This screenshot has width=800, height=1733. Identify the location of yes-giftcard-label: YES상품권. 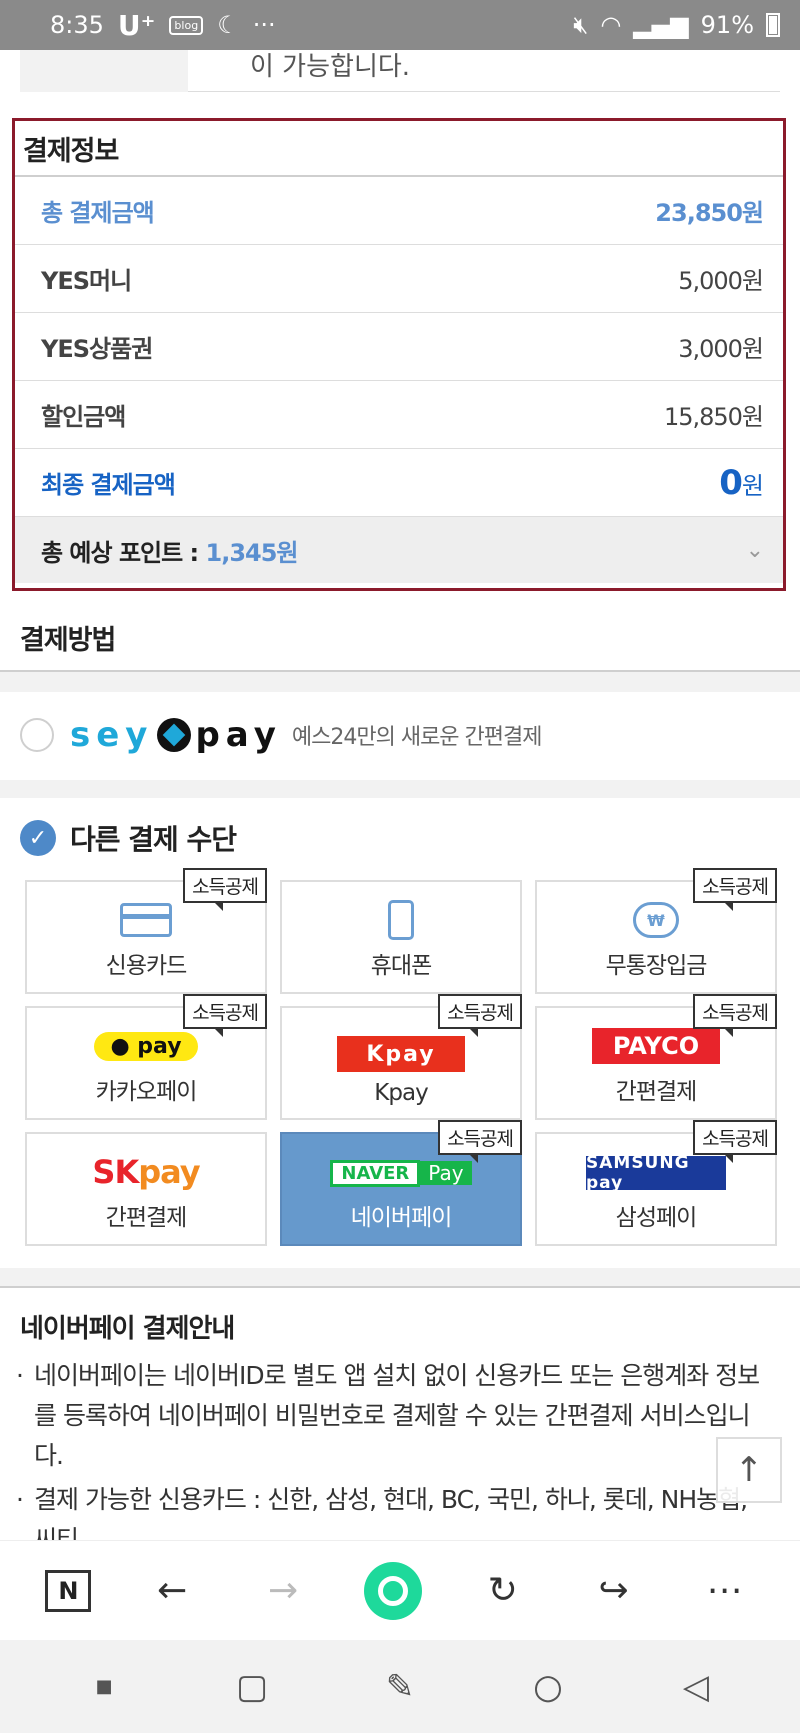
(97, 349).